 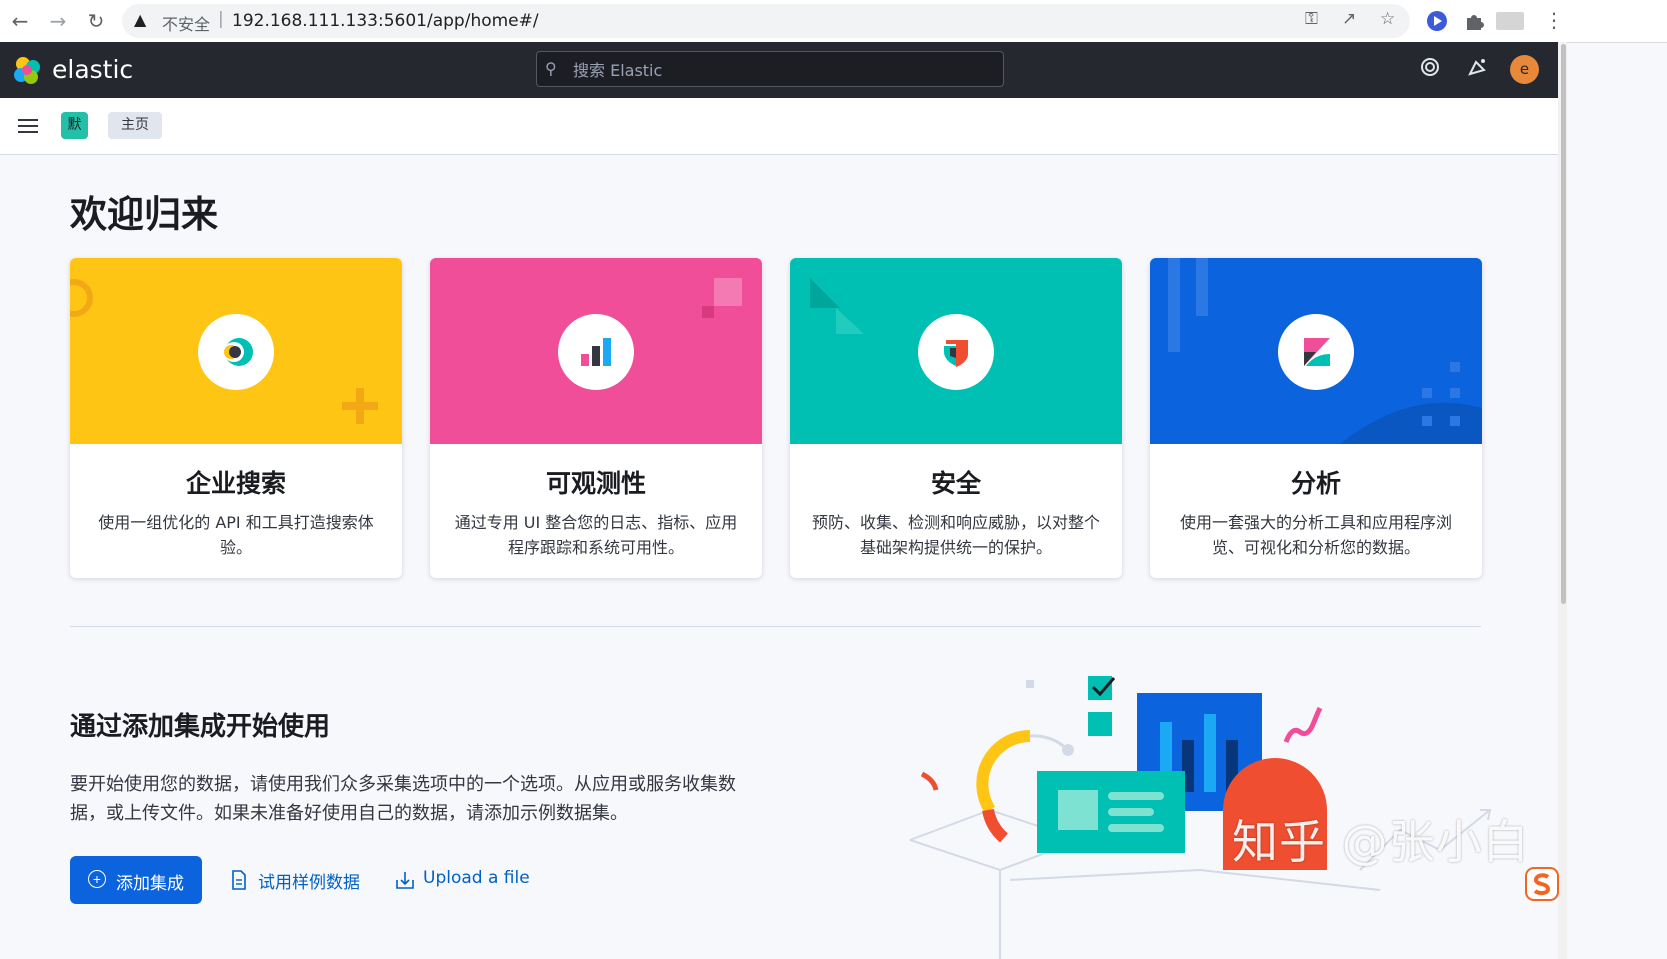 I want to click on card-title: 安全, so click(x=955, y=483).